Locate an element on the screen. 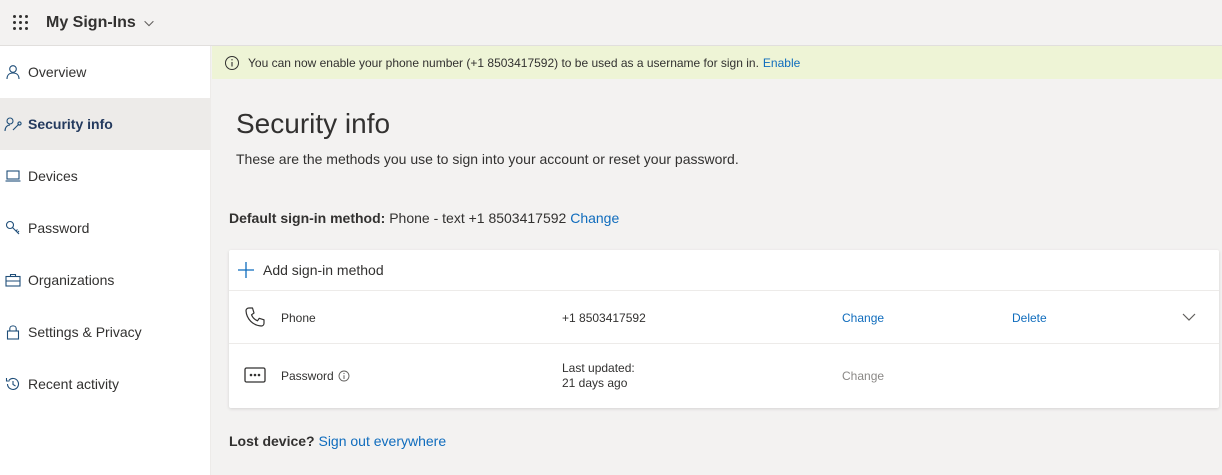  sidebar-item-organizations: Organizations is located at coordinates (105, 280).